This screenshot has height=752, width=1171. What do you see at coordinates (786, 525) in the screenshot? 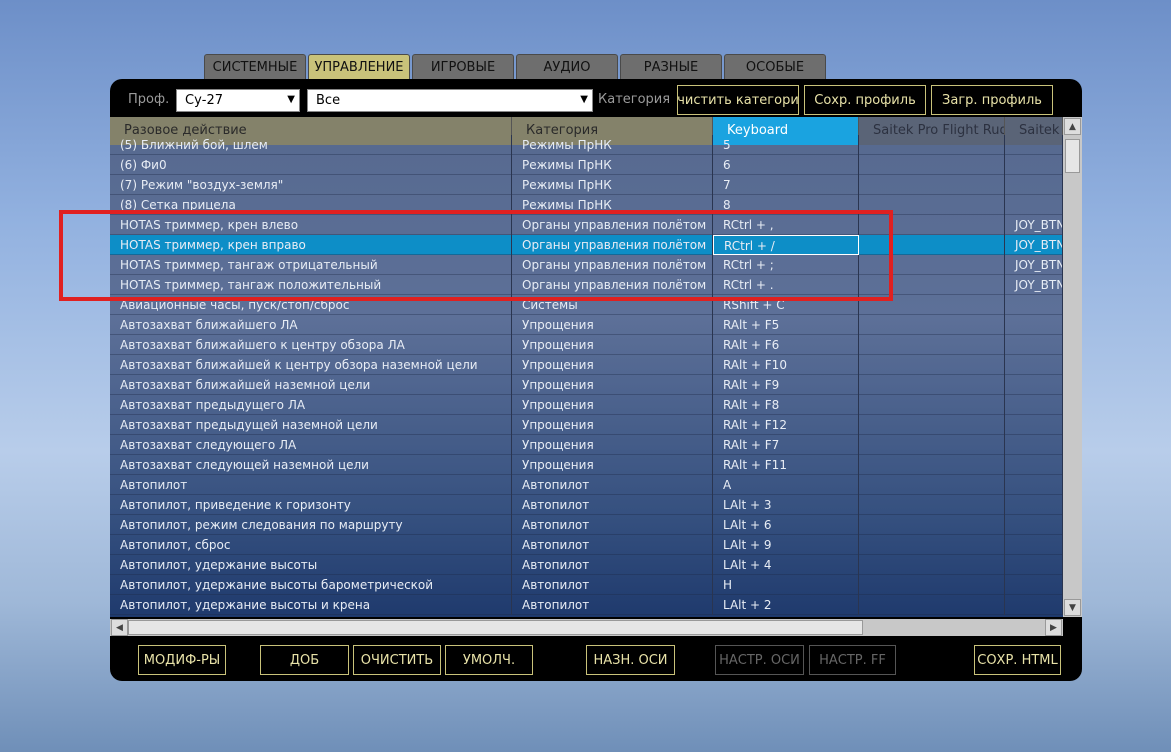
I see `cell-keyboard: LAlt + 6` at bounding box center [786, 525].